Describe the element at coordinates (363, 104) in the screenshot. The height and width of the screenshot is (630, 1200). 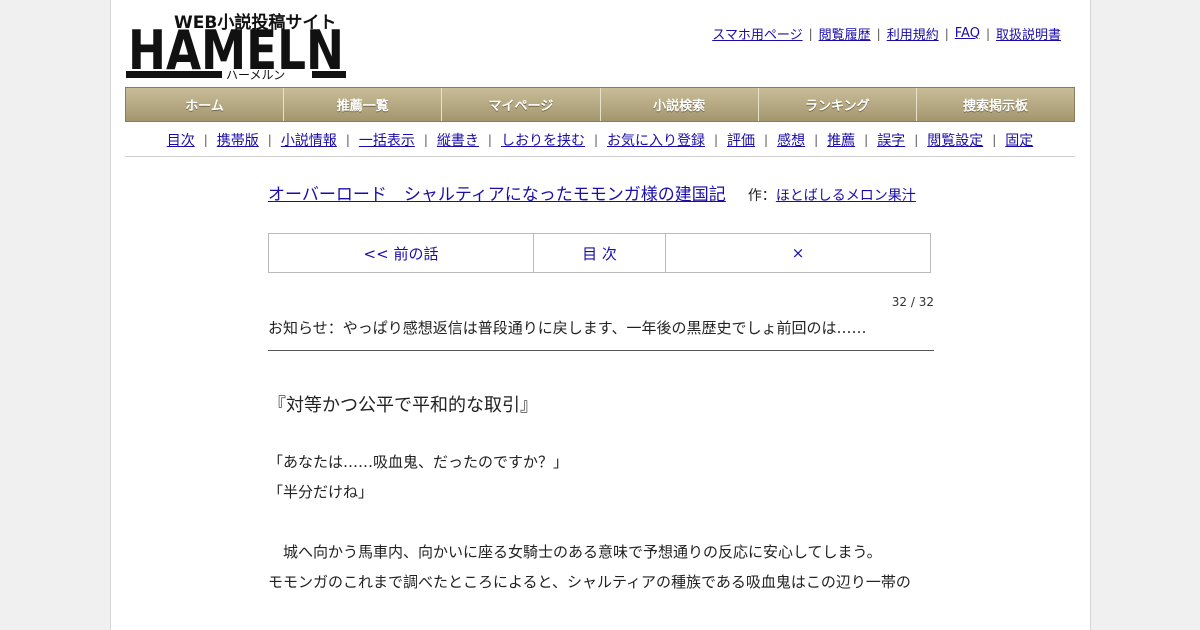
I see `nav-recommendations: 推薦一覧` at that location.